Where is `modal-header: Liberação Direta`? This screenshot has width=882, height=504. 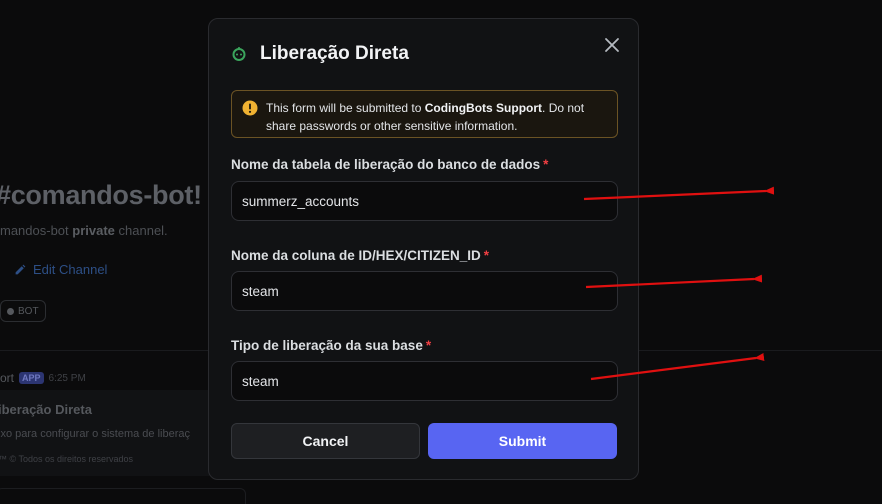
modal-header: Liberação Direta is located at coordinates (320, 54).